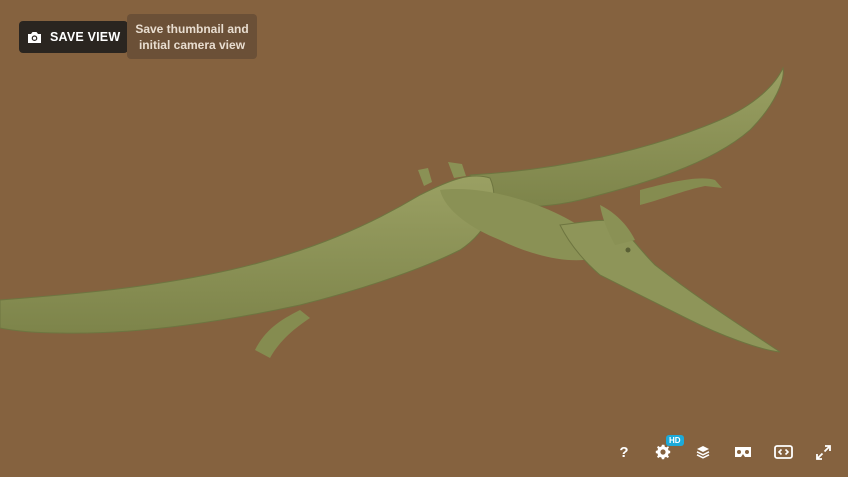 The height and width of the screenshot is (477, 848). I want to click on vr-button, so click(743, 452).